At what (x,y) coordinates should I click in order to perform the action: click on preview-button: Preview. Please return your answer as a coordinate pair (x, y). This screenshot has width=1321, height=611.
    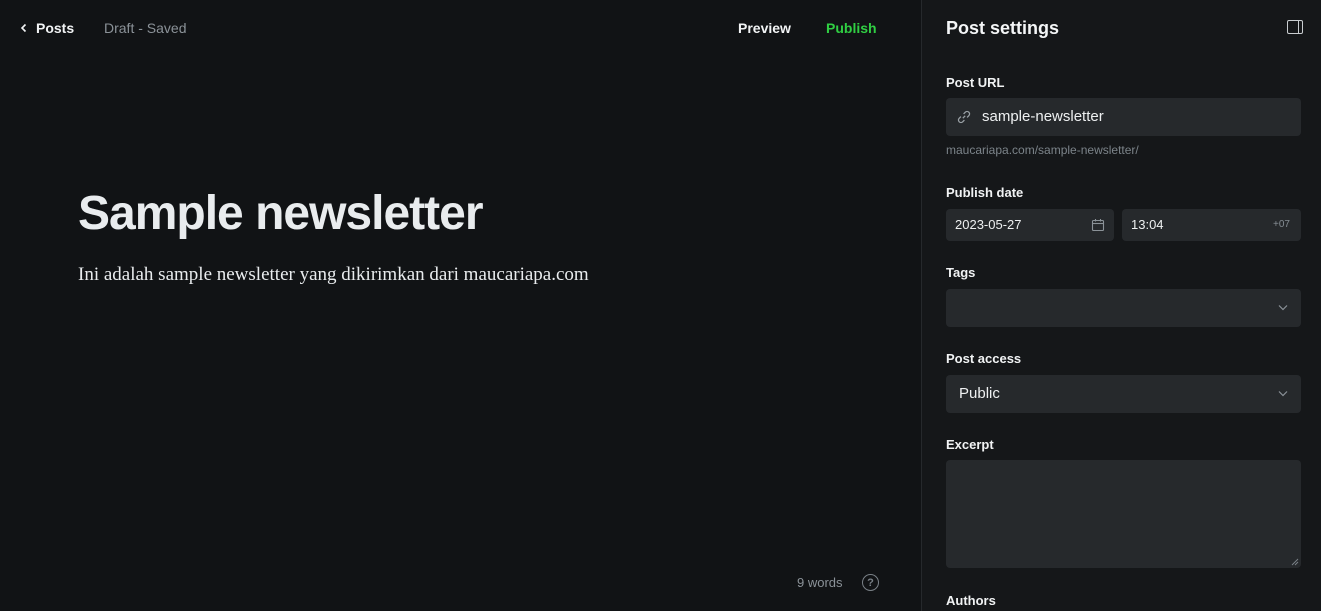
    Looking at the image, I should click on (764, 28).